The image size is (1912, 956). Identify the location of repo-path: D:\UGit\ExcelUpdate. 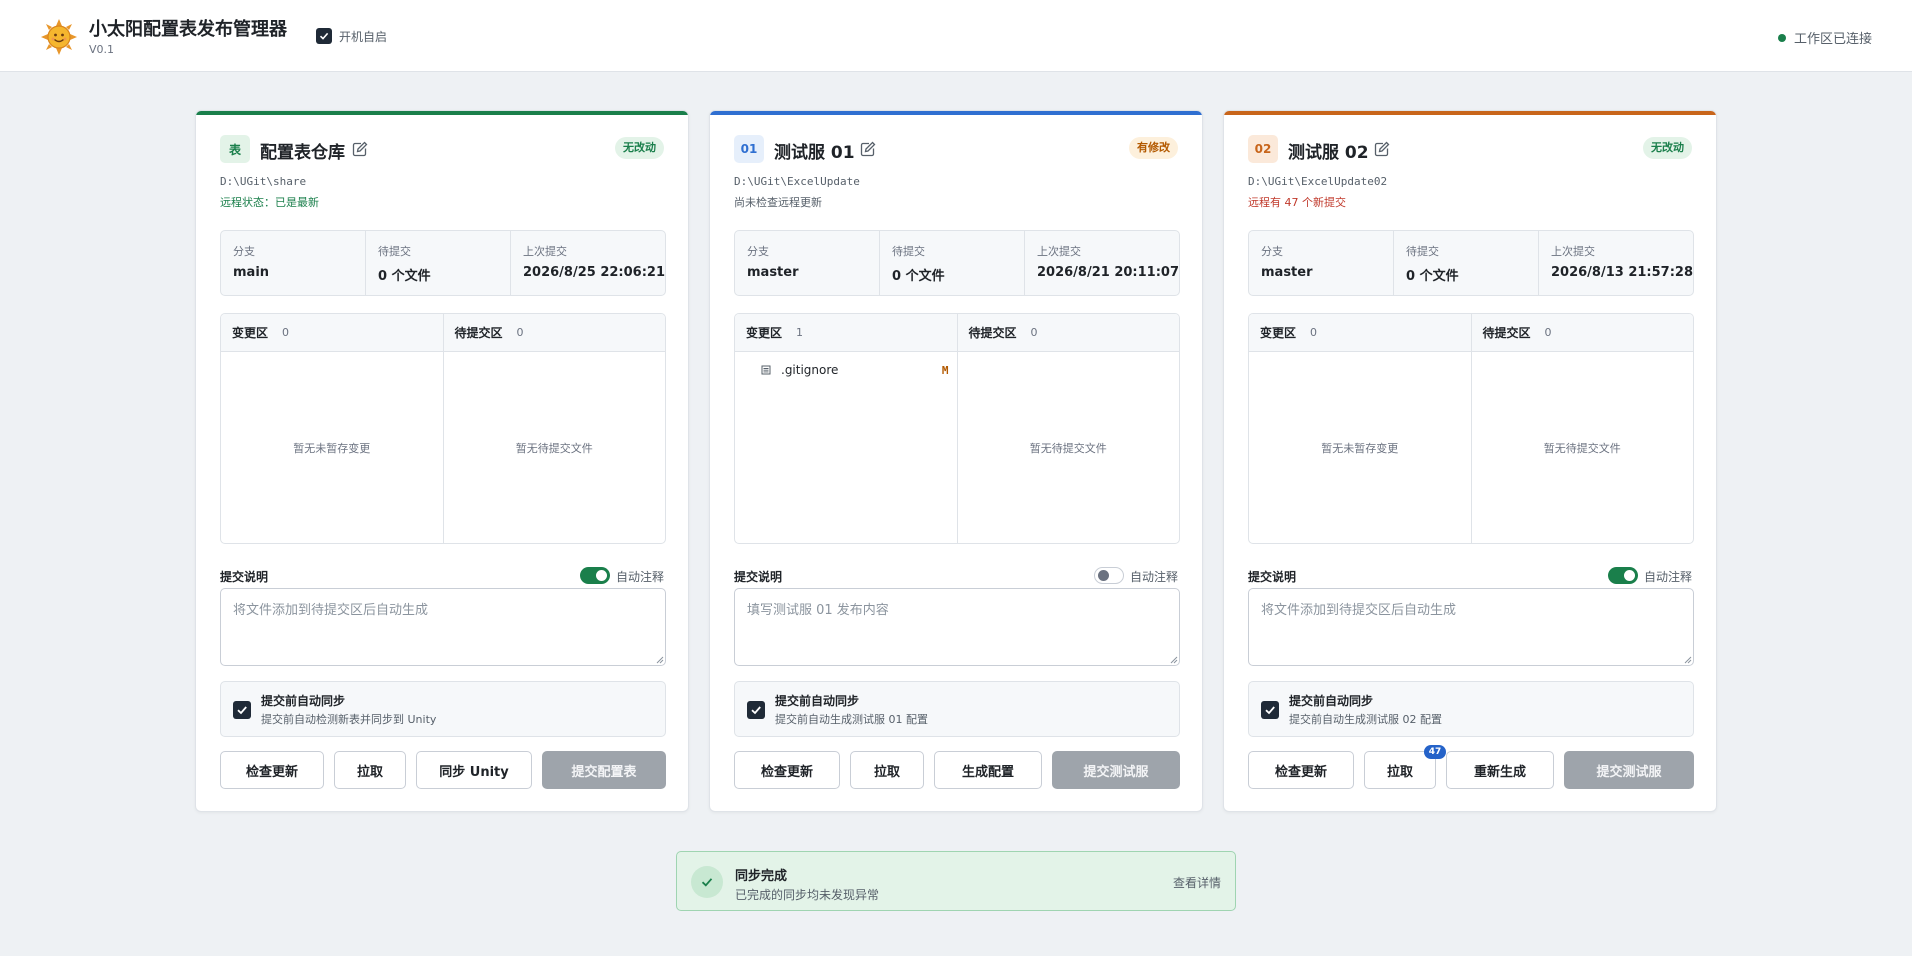
(797, 181).